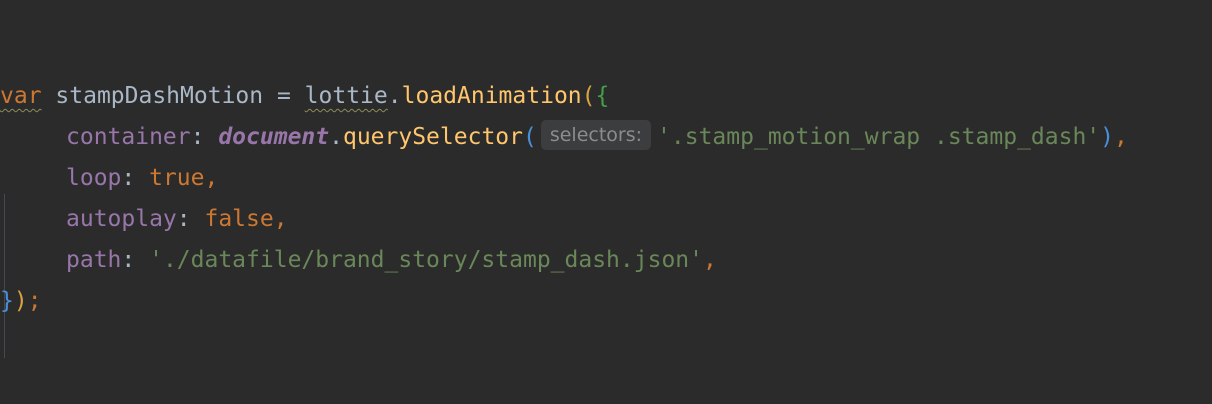 This screenshot has width=1212, height=404. What do you see at coordinates (159, 96) in the screenshot?
I see `variable-name: stampDashMotion` at bounding box center [159, 96].